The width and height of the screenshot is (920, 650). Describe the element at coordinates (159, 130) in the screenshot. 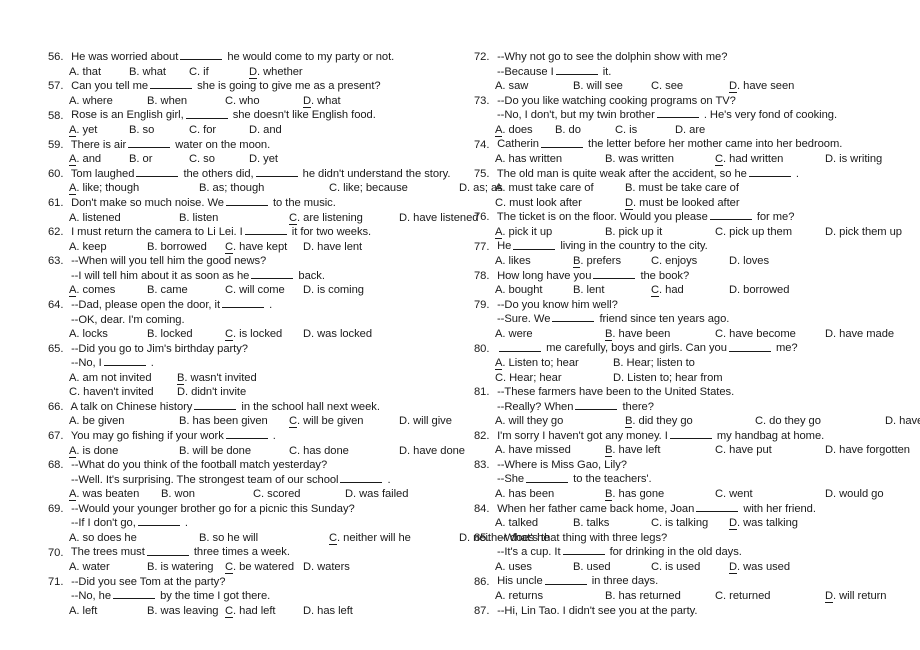

I see `option-b: B. so` at that location.